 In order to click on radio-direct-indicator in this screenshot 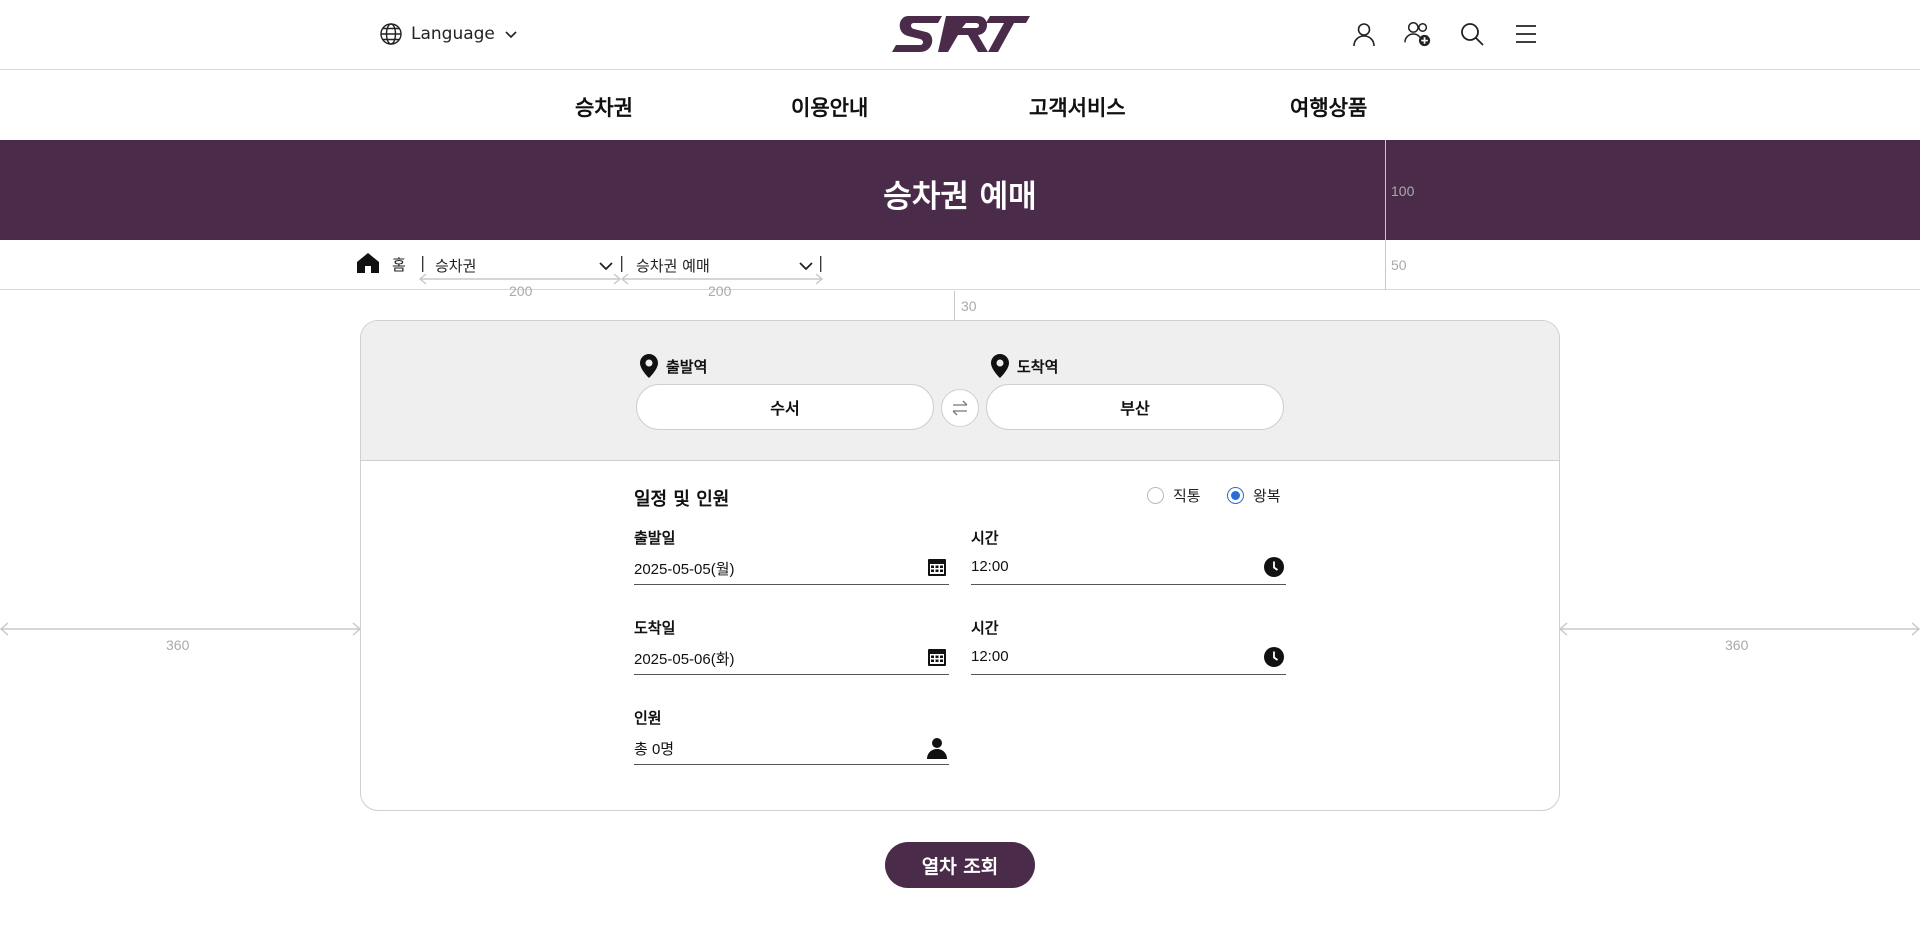, I will do `click(1155, 495)`.